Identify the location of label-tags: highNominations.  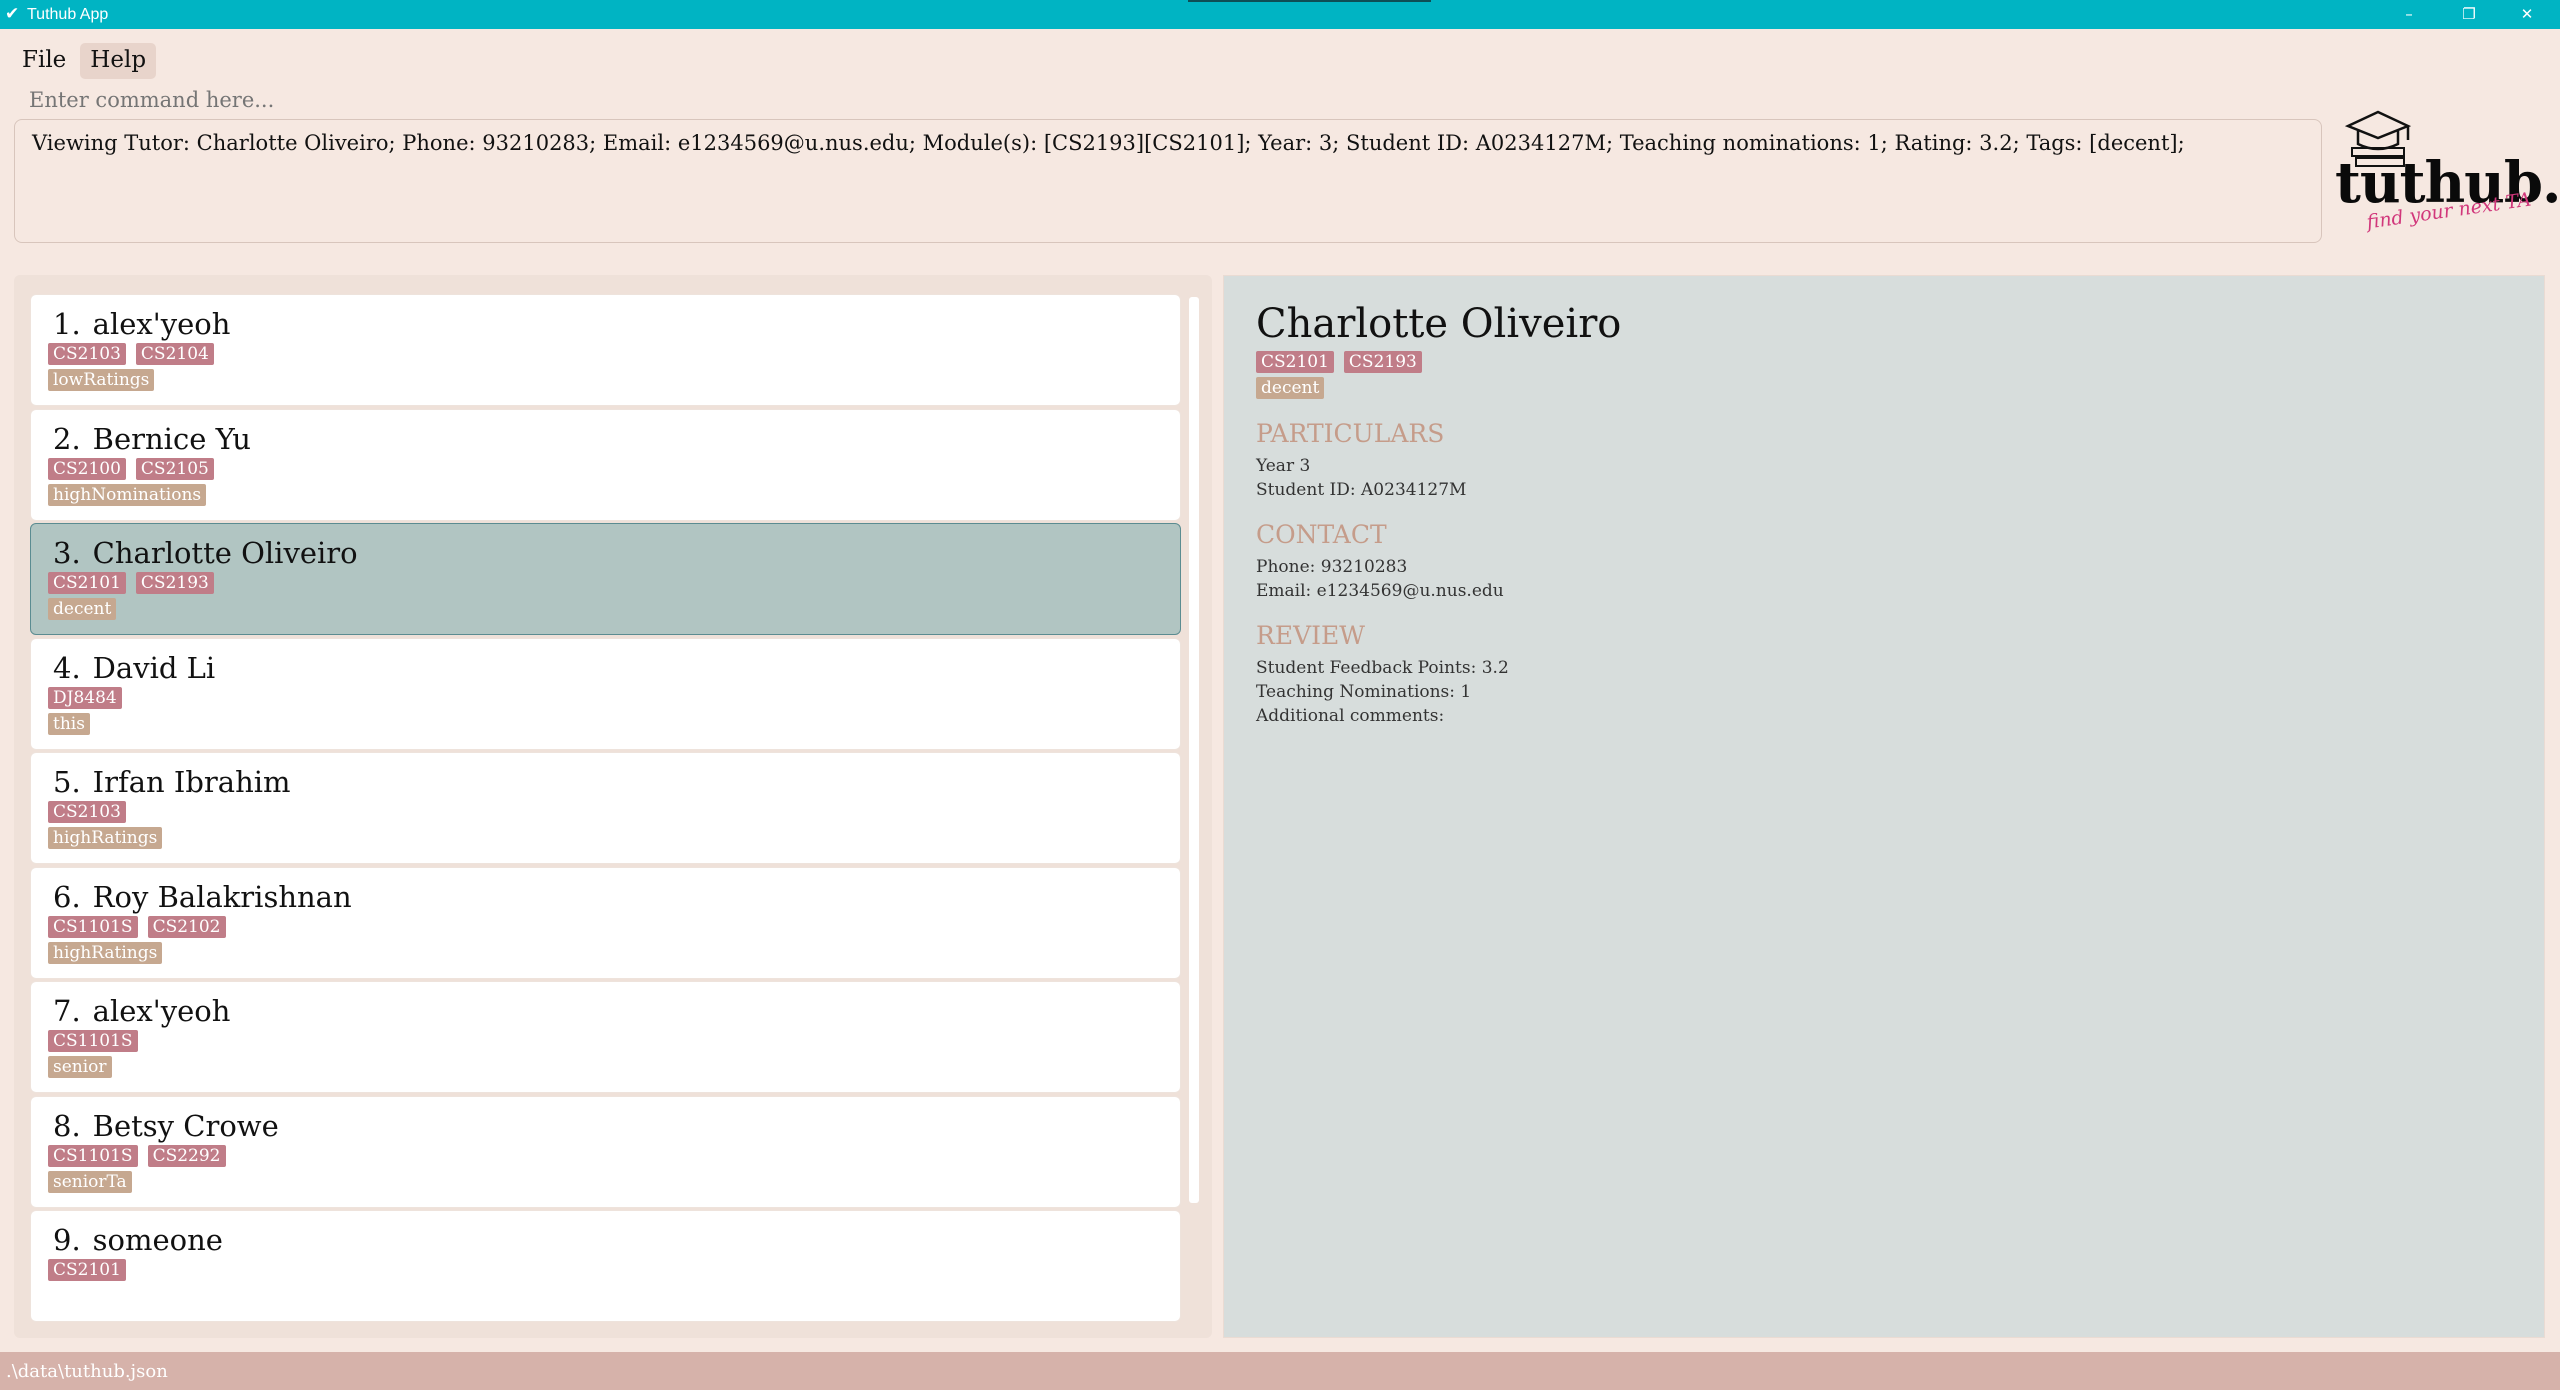
(127, 495).